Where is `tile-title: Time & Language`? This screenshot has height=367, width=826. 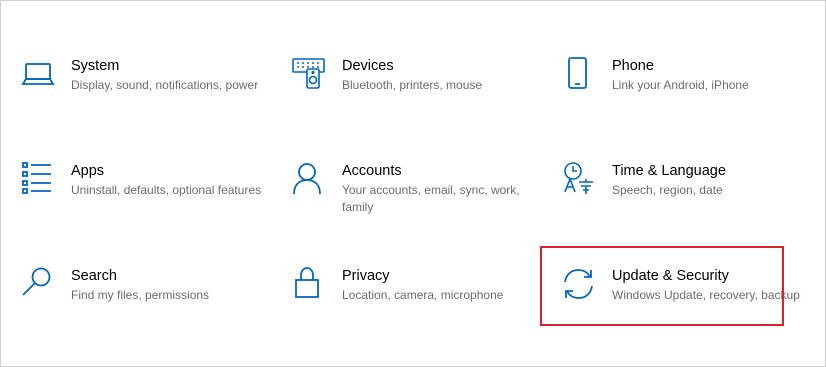
tile-title: Time & Language is located at coordinates (669, 171).